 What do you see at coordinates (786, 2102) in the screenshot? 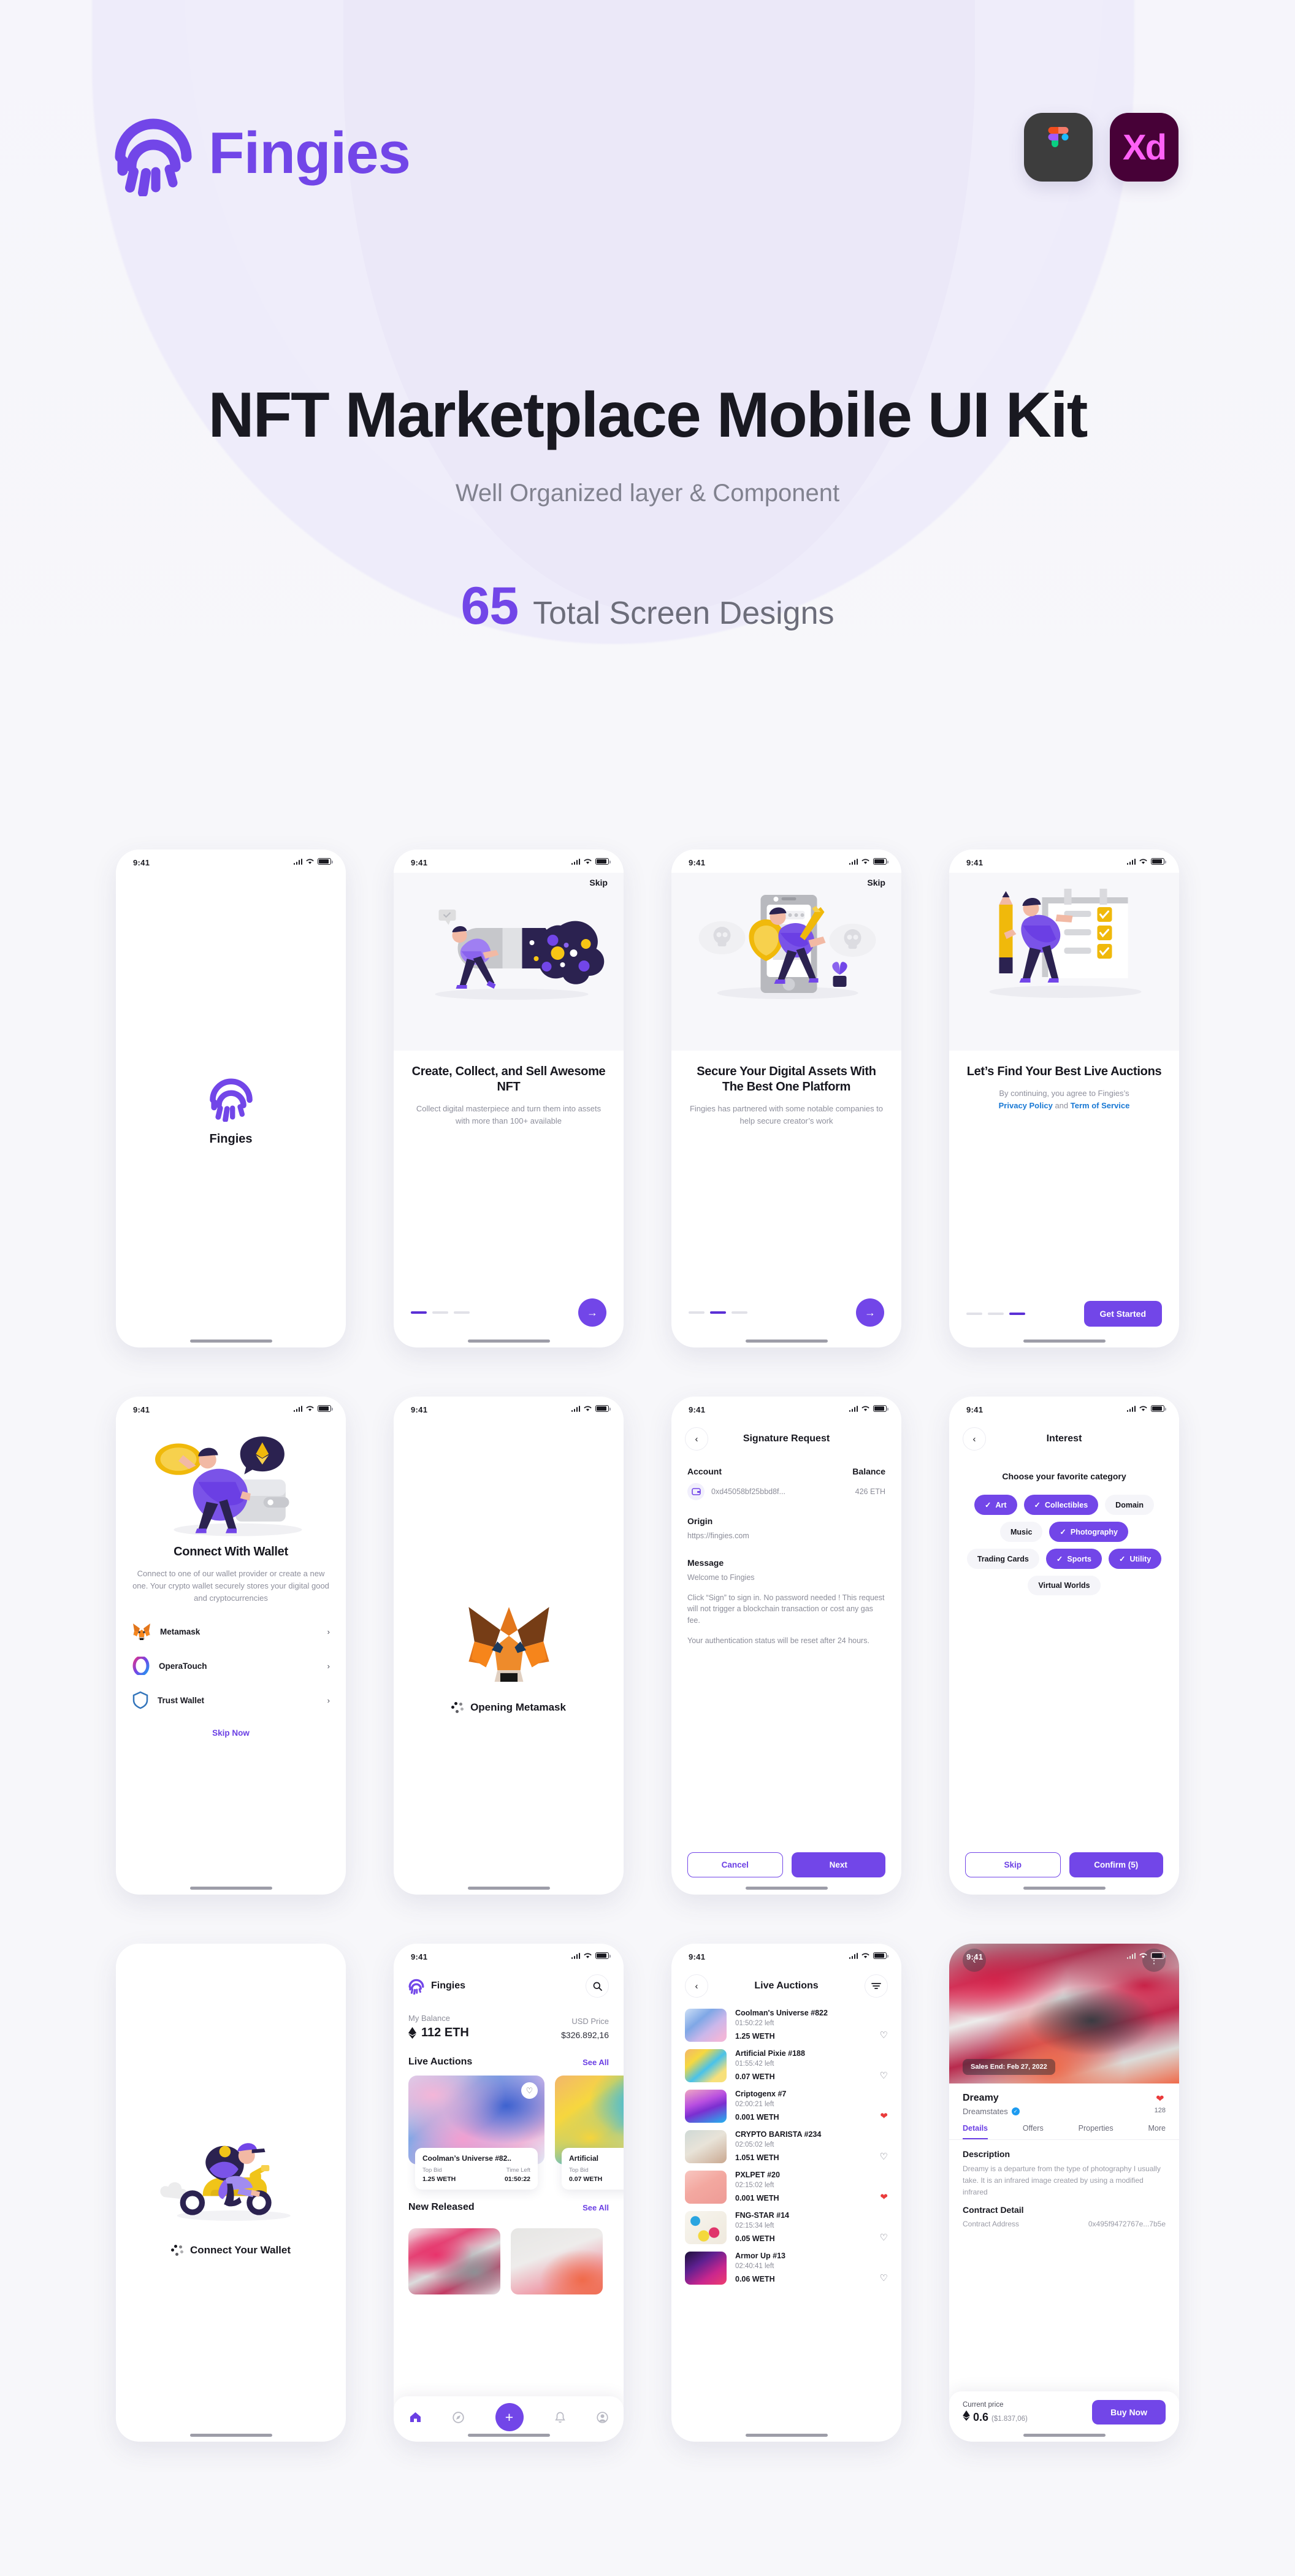
I see `auction-list-item: Criptogenx #7 02:00:21 left 0.001 WETH ❤` at bounding box center [786, 2102].